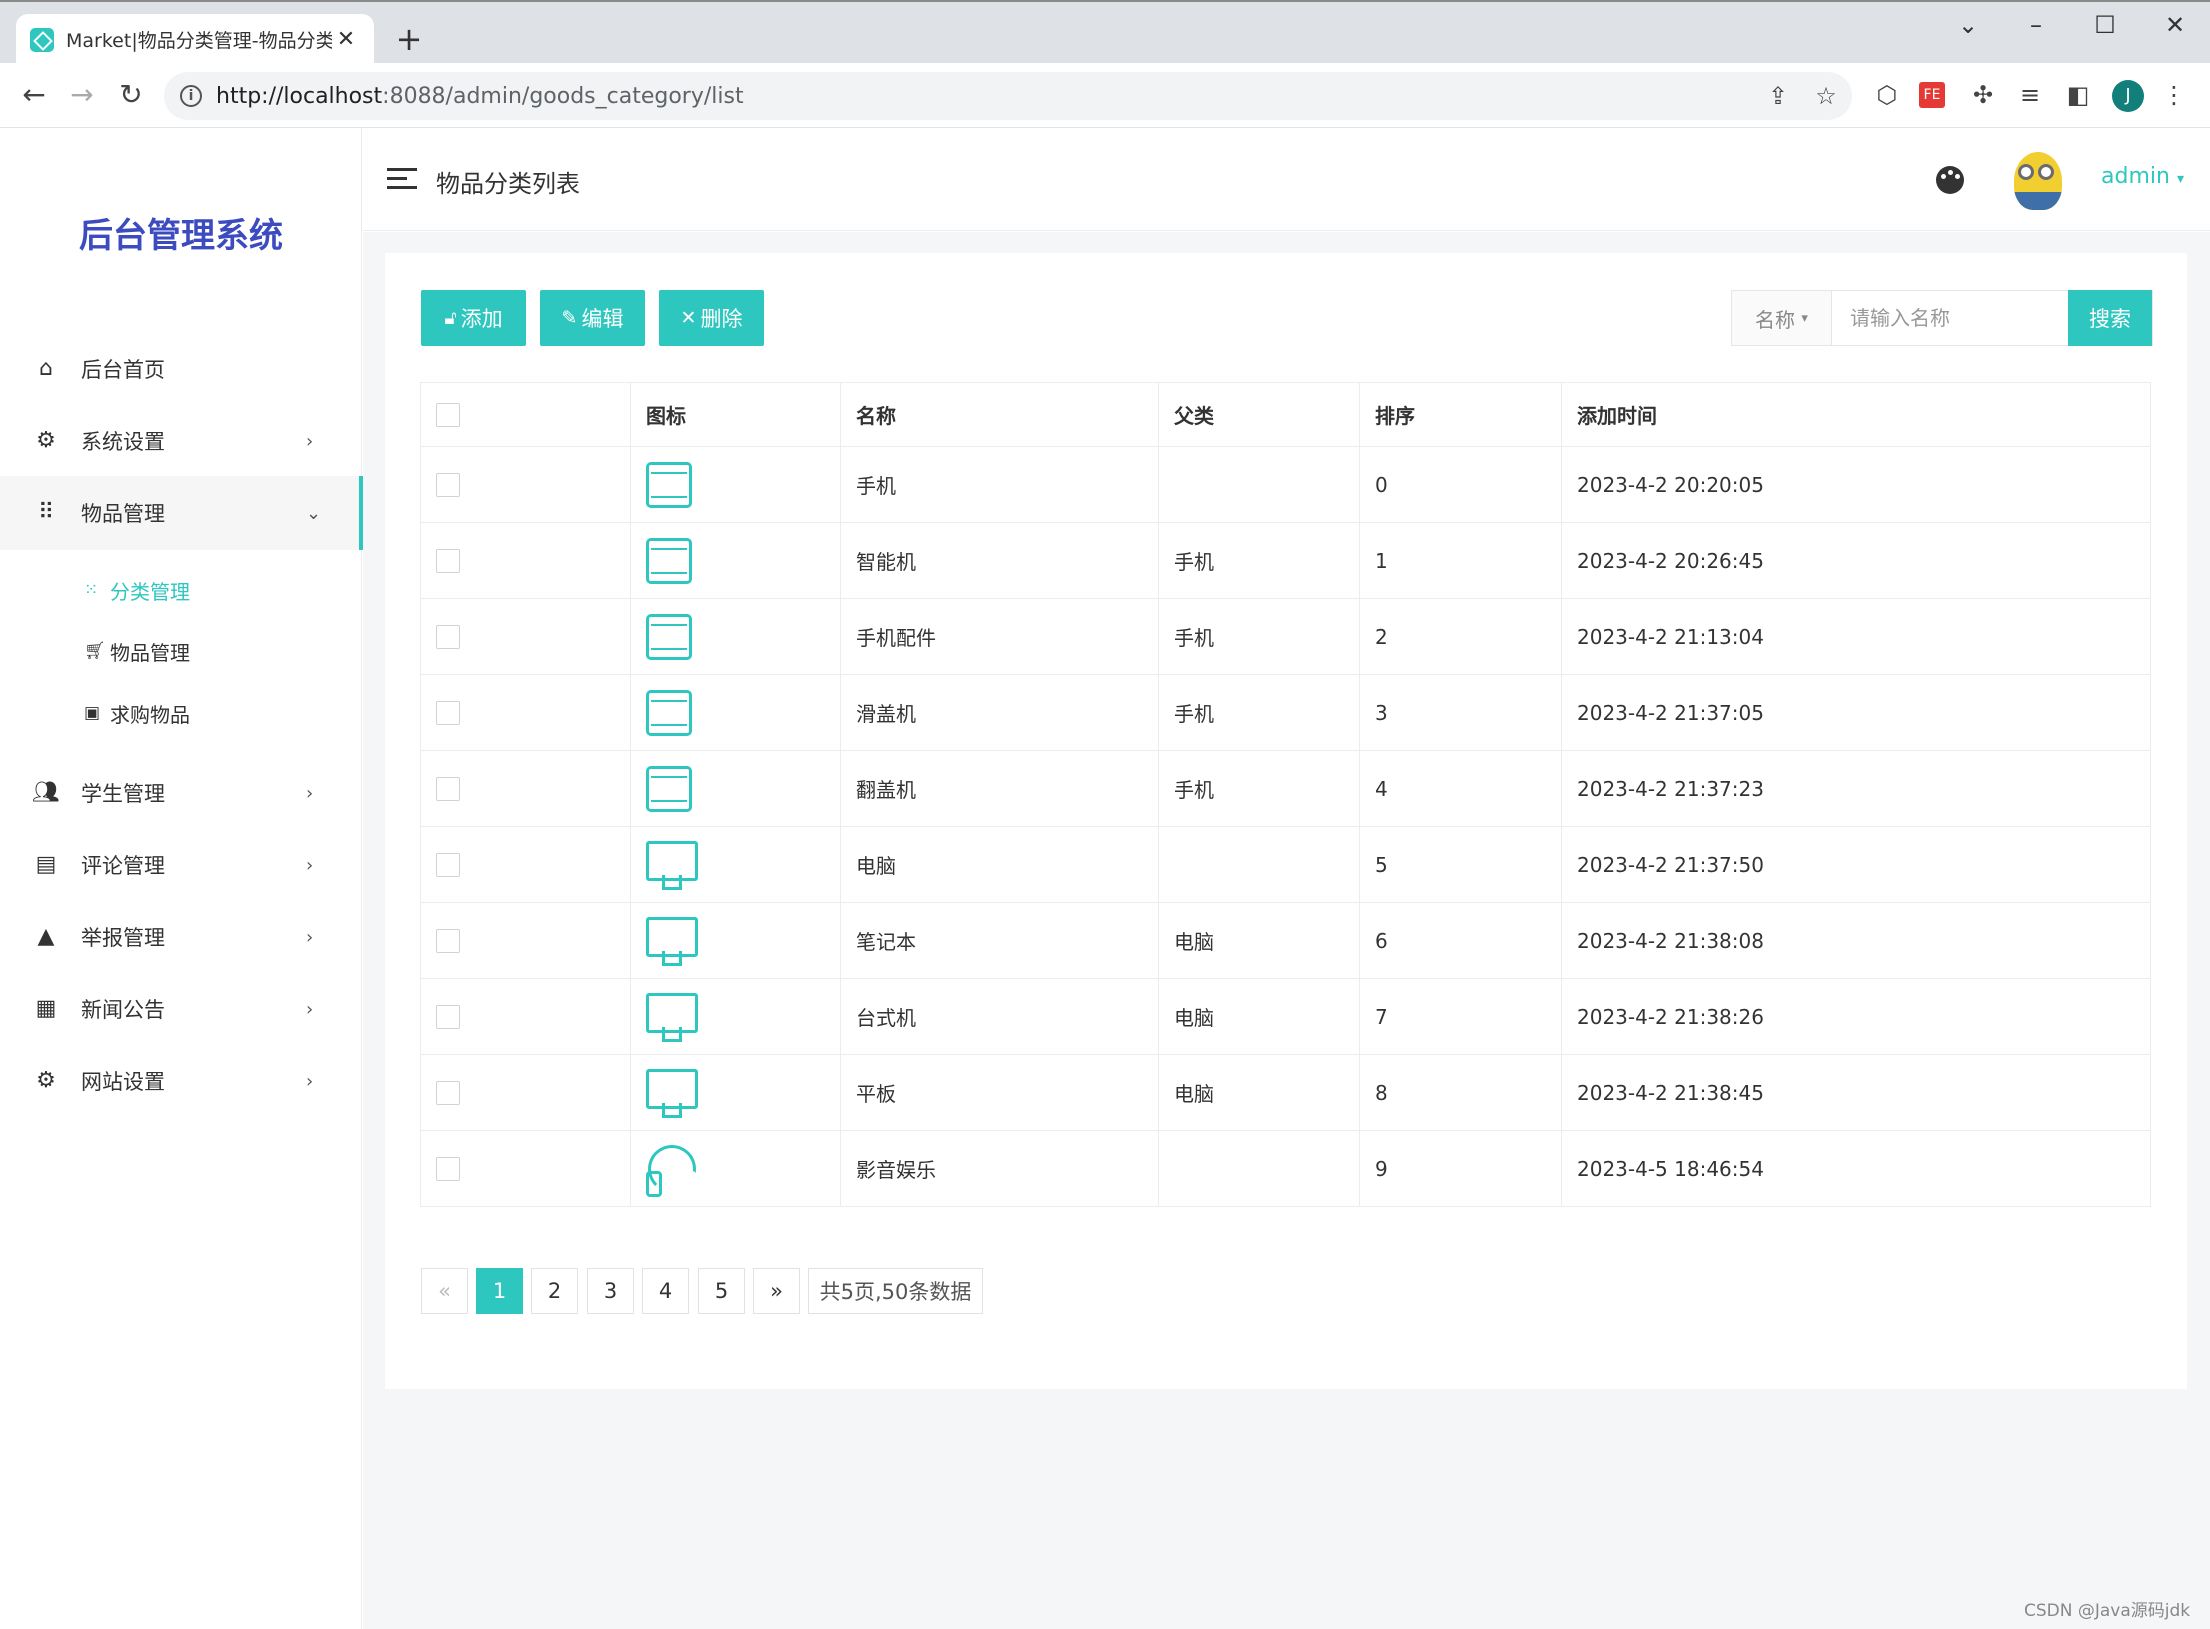 The image size is (2210, 1629). I want to click on close-icon: ✕, so click(688, 318).